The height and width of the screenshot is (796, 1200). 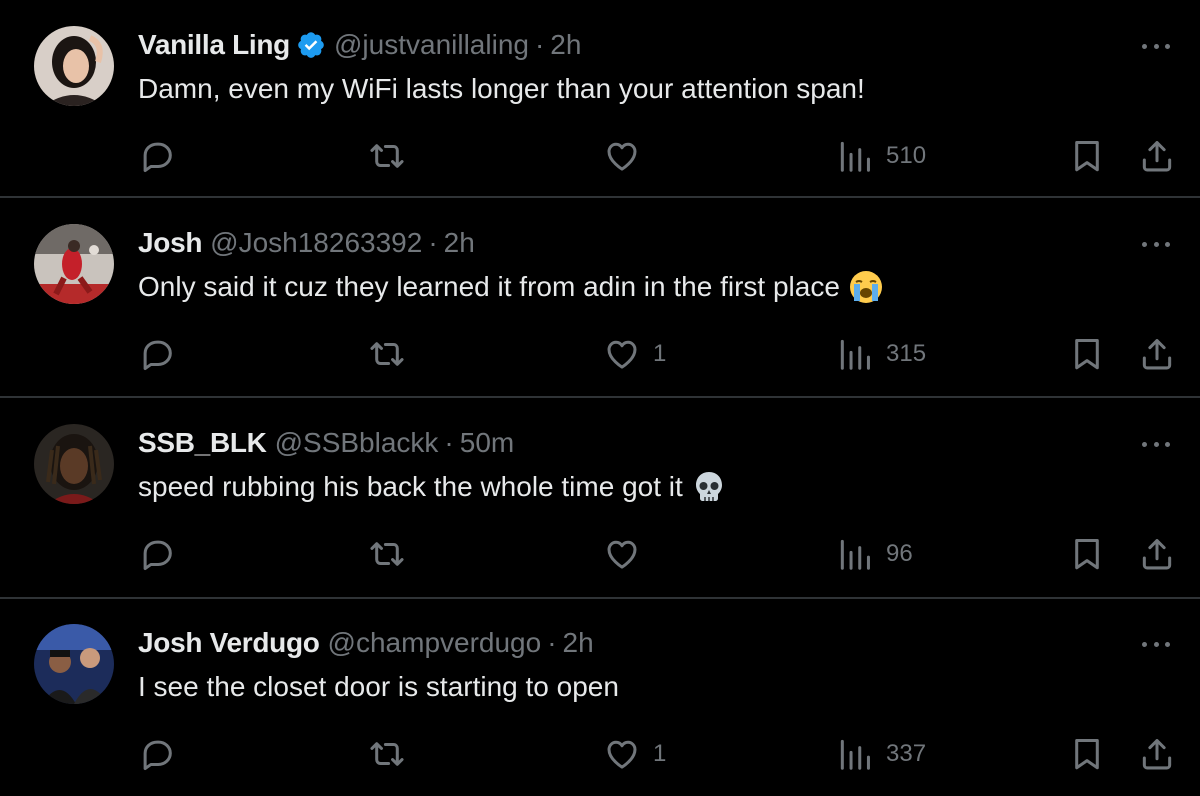 What do you see at coordinates (881, 354) in the screenshot?
I see `views-button: 315` at bounding box center [881, 354].